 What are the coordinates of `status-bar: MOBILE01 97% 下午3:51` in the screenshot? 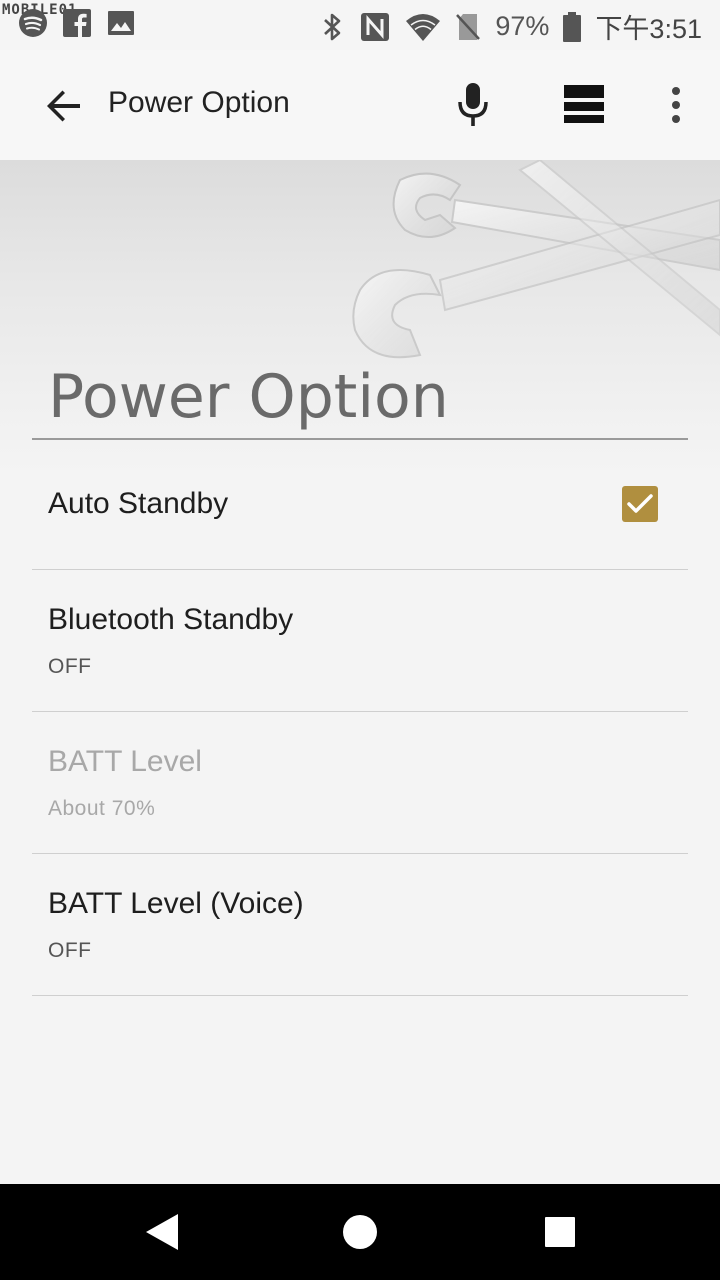 It's located at (360, 25).